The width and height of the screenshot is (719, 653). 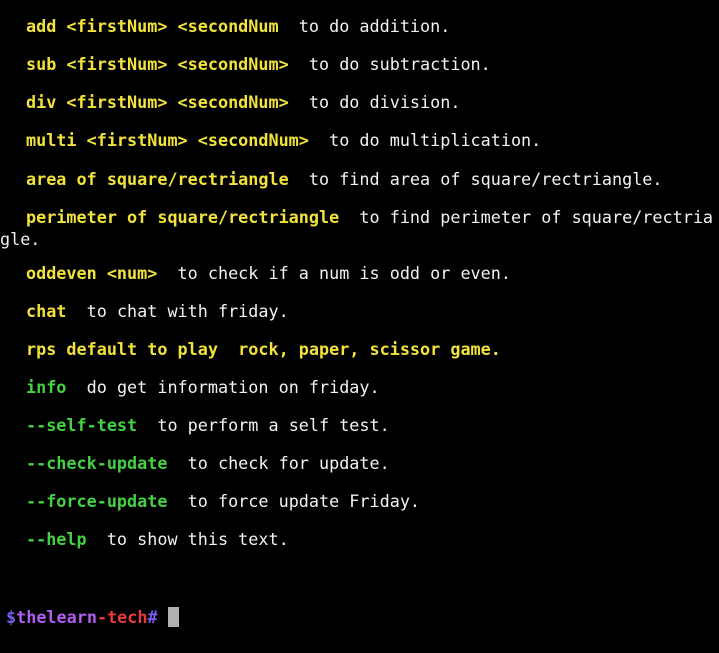 I want to click on prompt-dash: -, so click(x=102, y=617).